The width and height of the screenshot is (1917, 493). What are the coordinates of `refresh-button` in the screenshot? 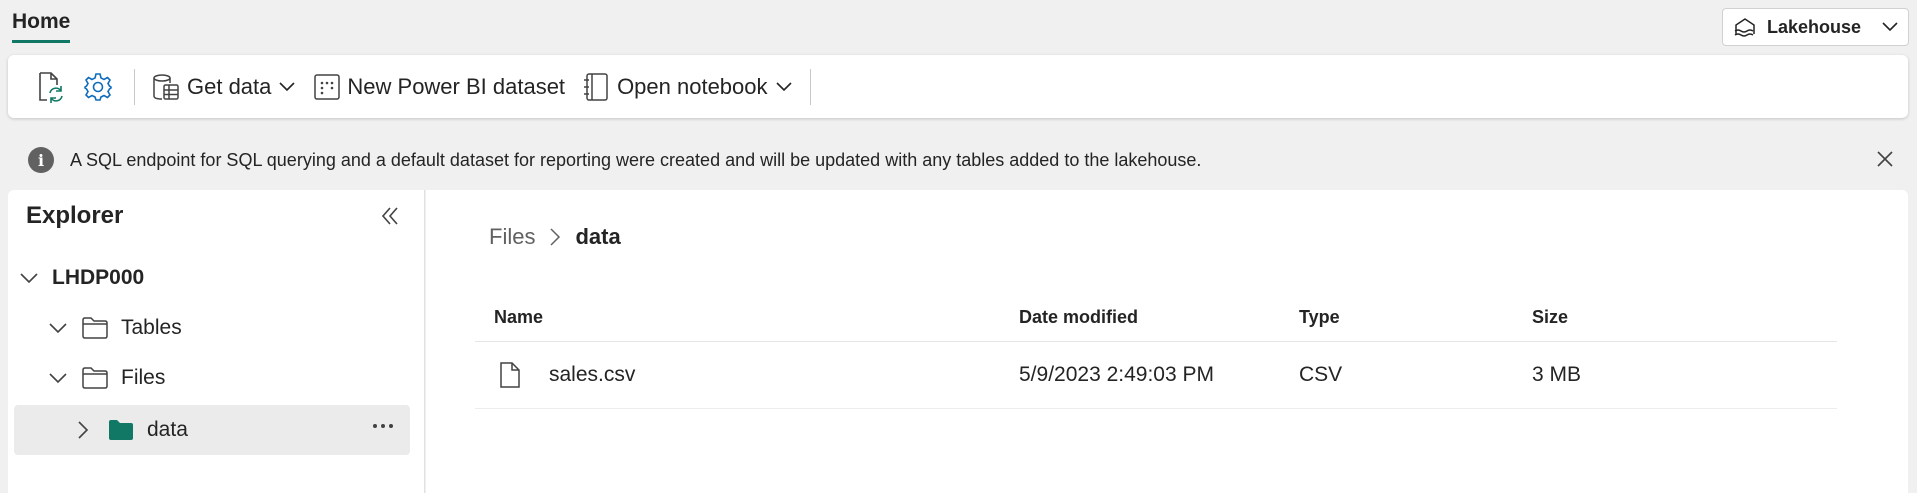 It's located at (50, 87).